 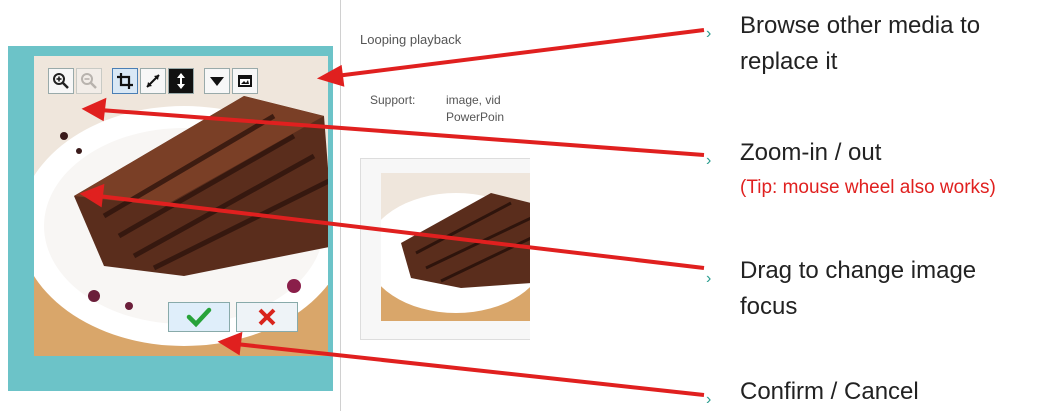 I want to click on callout-drag-line2: focus, so click(x=769, y=306).